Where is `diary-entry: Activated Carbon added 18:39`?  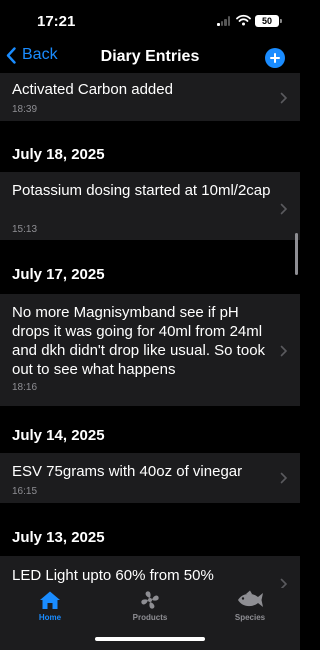 diary-entry: Activated Carbon added 18:39 is located at coordinates (150, 97).